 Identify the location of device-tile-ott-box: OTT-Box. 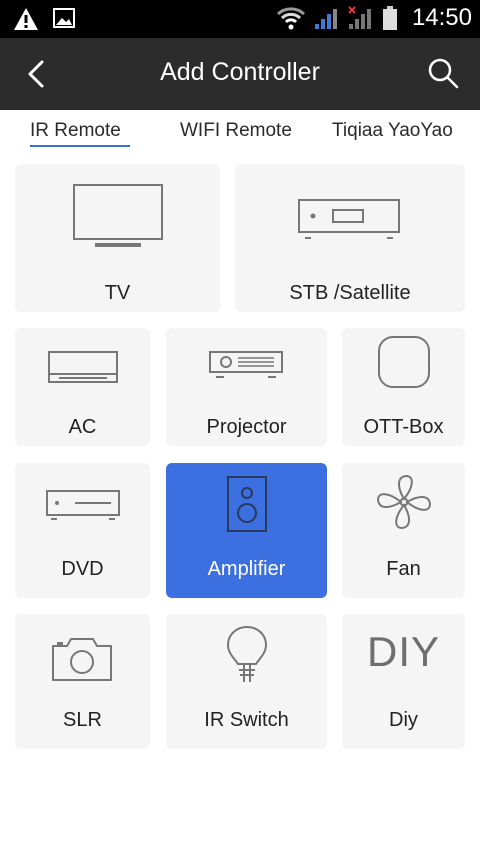
(403, 387).